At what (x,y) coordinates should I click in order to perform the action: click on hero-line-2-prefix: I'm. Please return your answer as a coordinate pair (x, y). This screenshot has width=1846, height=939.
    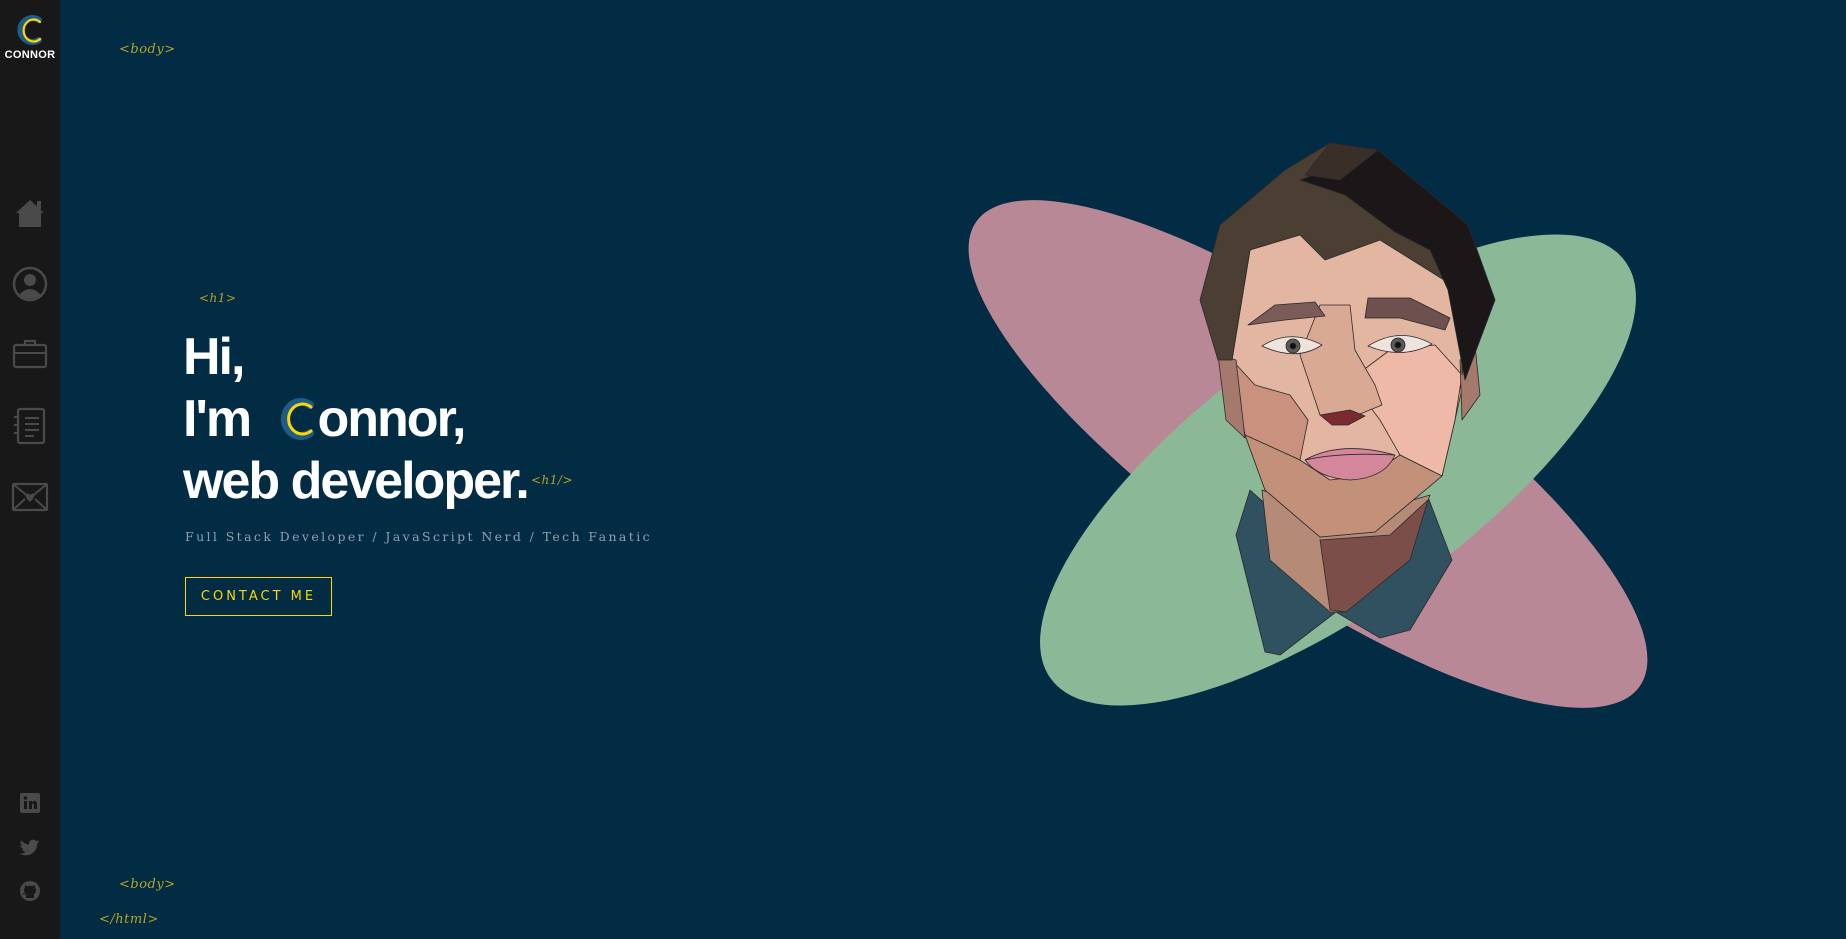
    Looking at the image, I should click on (217, 419).